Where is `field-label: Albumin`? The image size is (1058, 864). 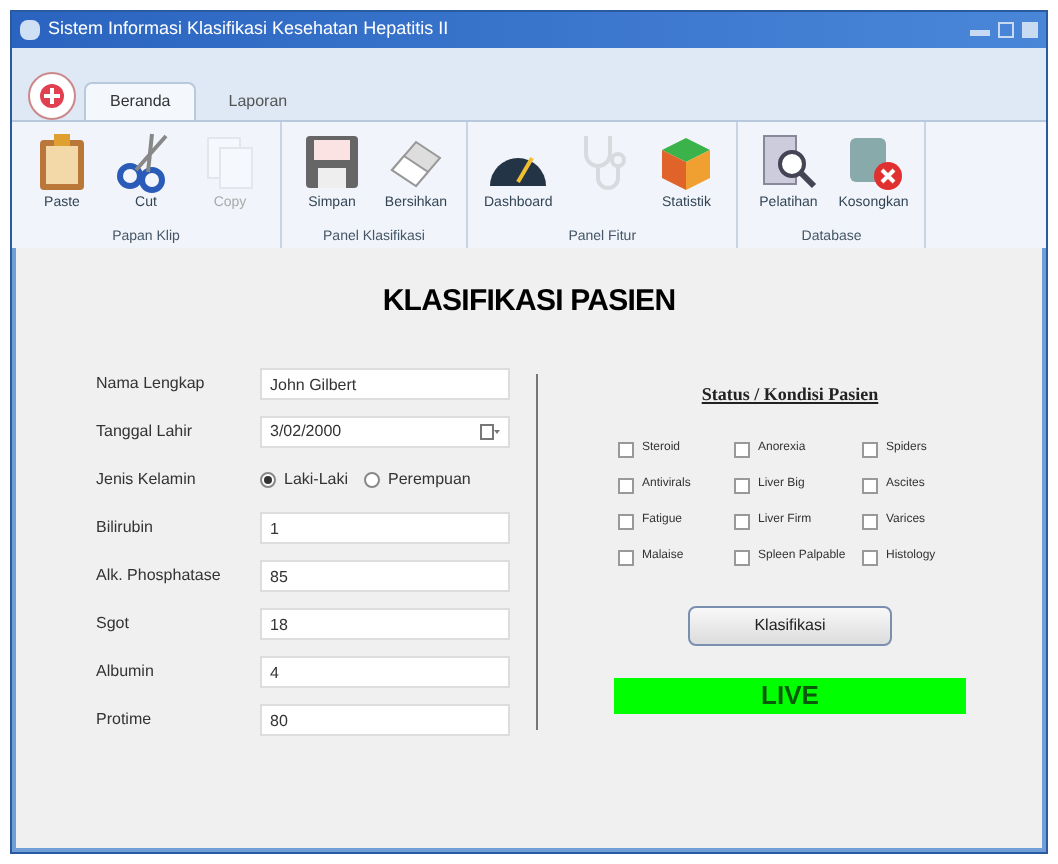
field-label: Albumin is located at coordinates (126, 672).